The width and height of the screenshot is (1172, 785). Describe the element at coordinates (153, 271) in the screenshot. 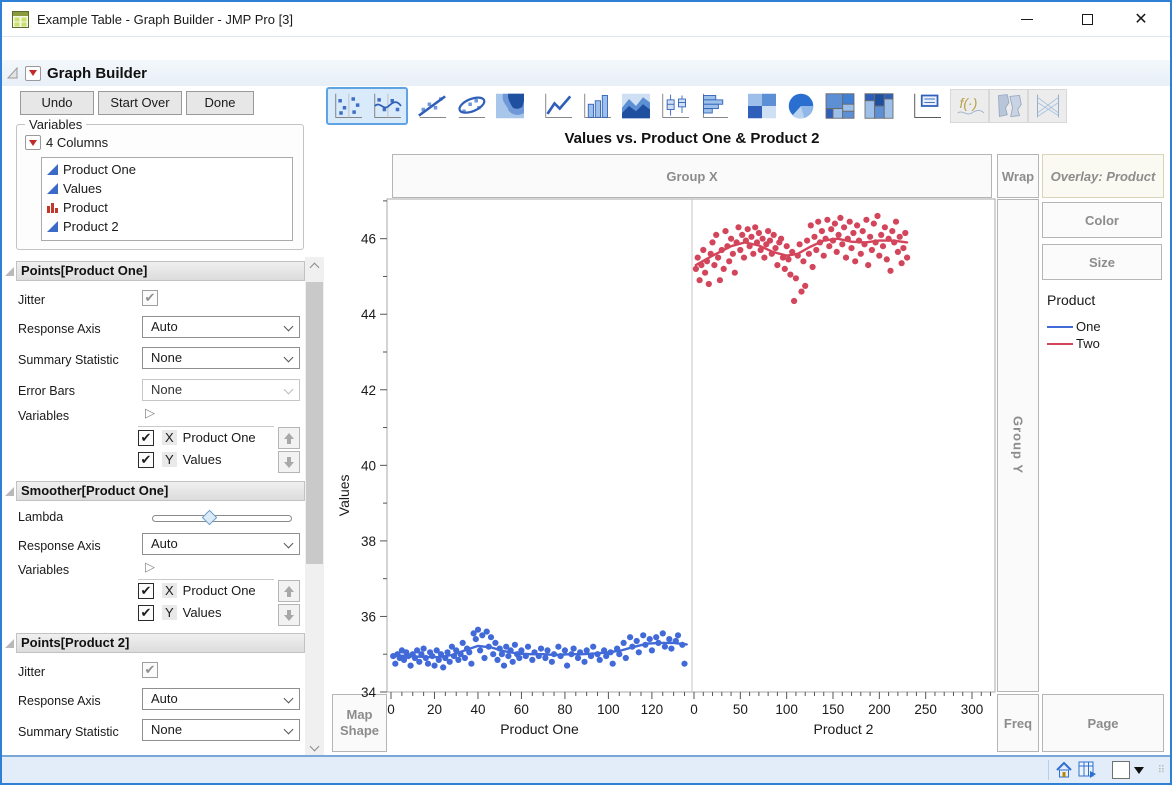

I see `section-header-points-product-one: Points[Product One]` at that location.